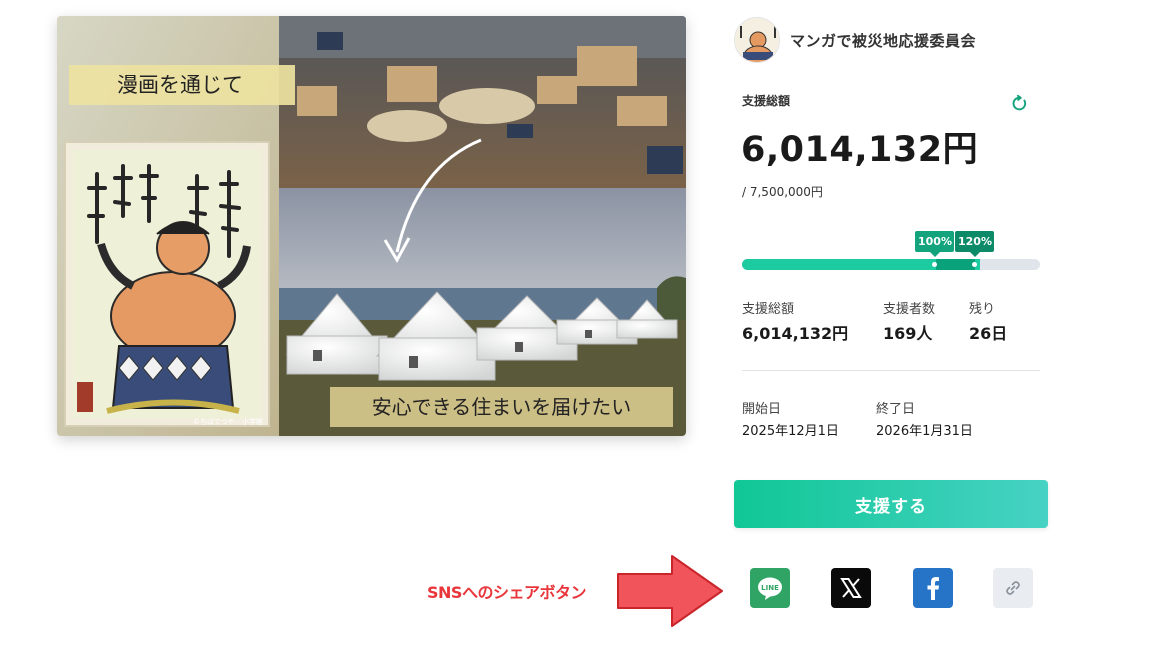 The width and height of the screenshot is (1169, 648). I want to click on support-button: 支援する, so click(891, 504).